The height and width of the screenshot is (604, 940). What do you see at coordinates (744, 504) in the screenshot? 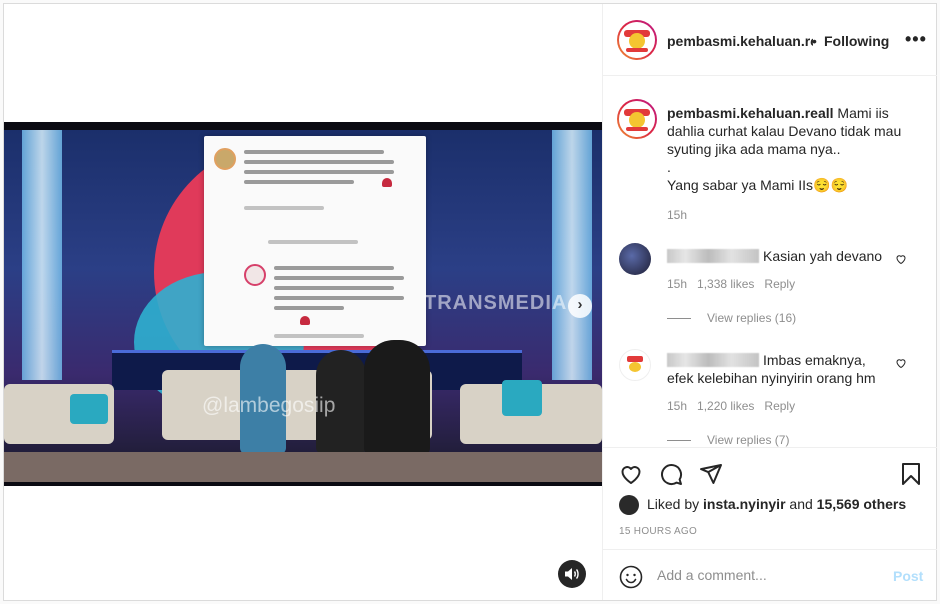
I see `liker-username: insta.nyinyir` at bounding box center [744, 504].